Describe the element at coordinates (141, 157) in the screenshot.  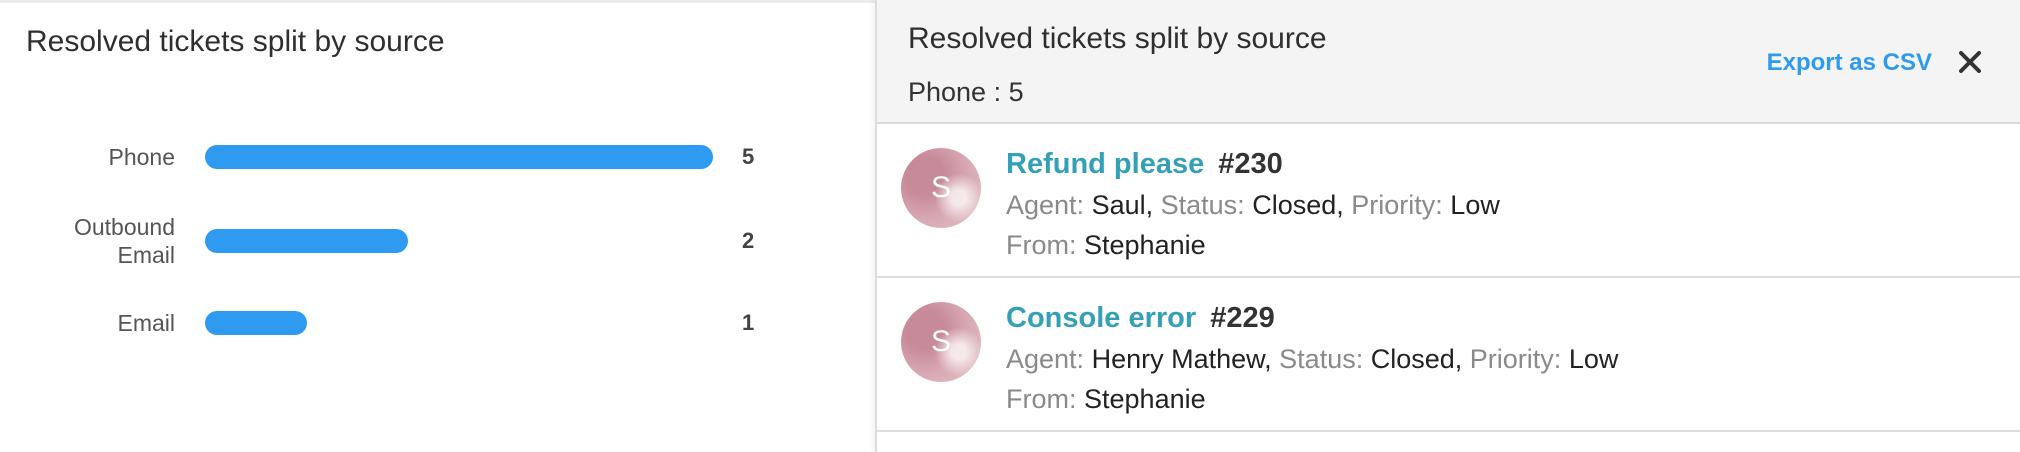
I see `bar-label: Phone` at that location.